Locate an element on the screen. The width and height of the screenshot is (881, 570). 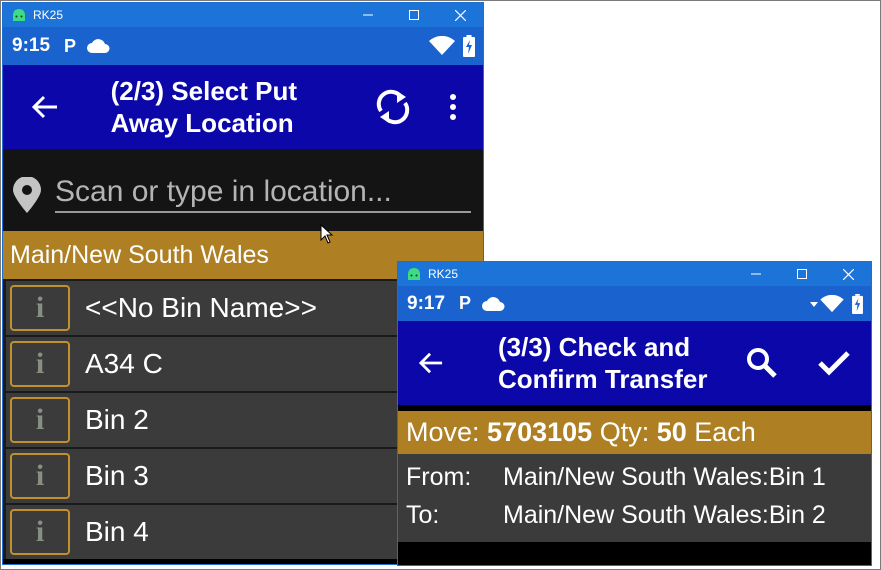
move-summary: Move: 5703105 Qty: 50 Each is located at coordinates (634, 432).